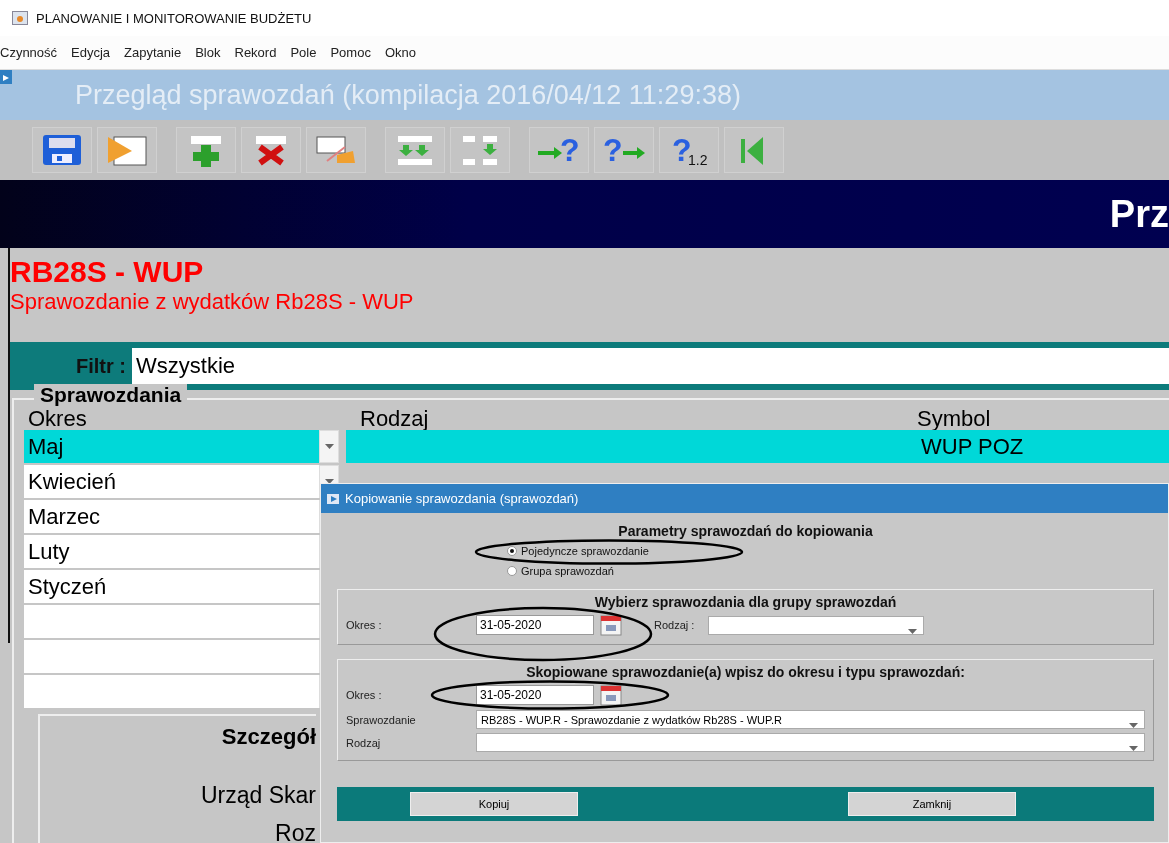  I want to click on field-label: Rodzaj, so click(364, 742).